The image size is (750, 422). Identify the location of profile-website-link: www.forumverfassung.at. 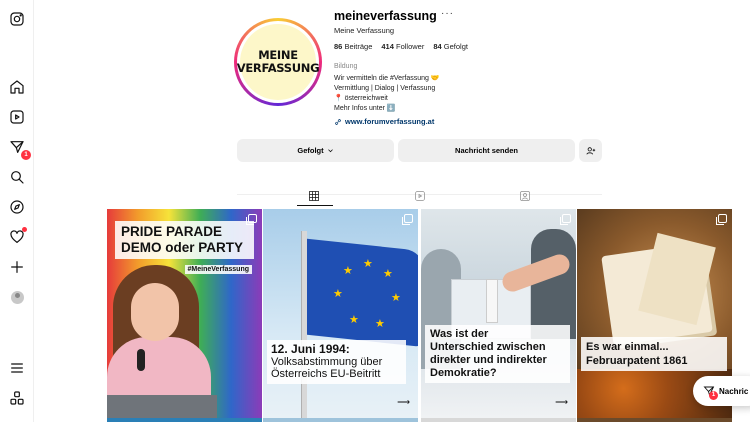
(384, 121).